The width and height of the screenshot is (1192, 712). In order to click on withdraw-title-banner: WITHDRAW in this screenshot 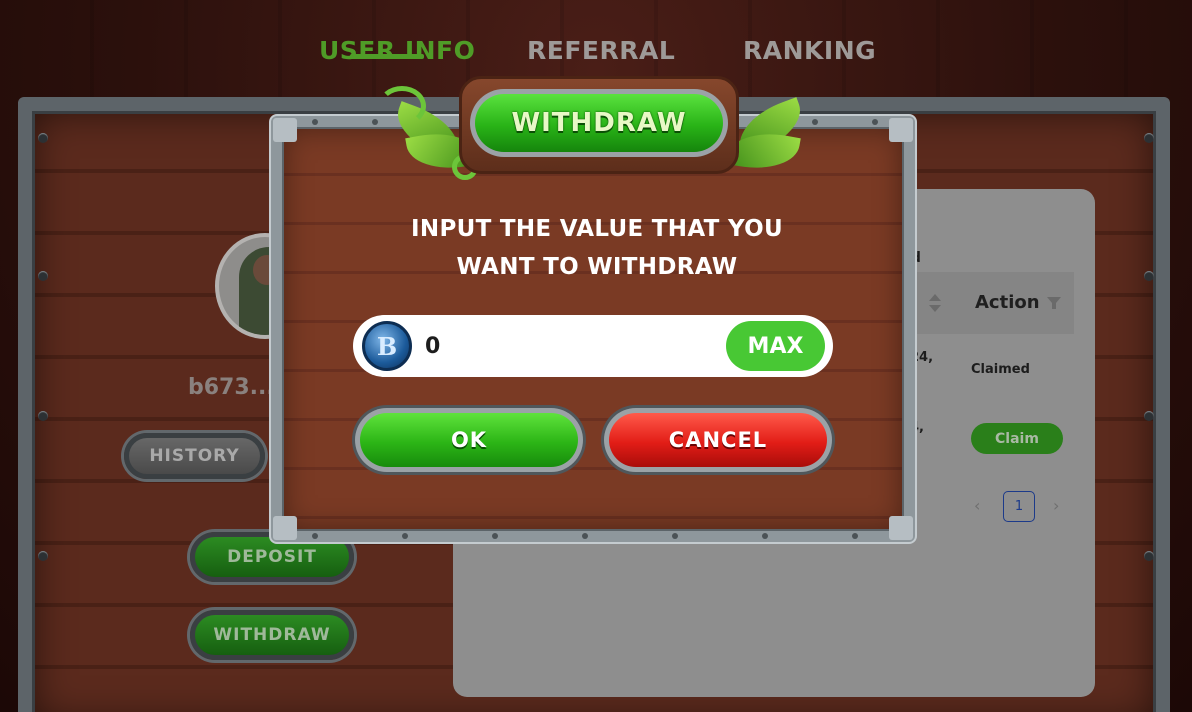, I will do `click(599, 123)`.